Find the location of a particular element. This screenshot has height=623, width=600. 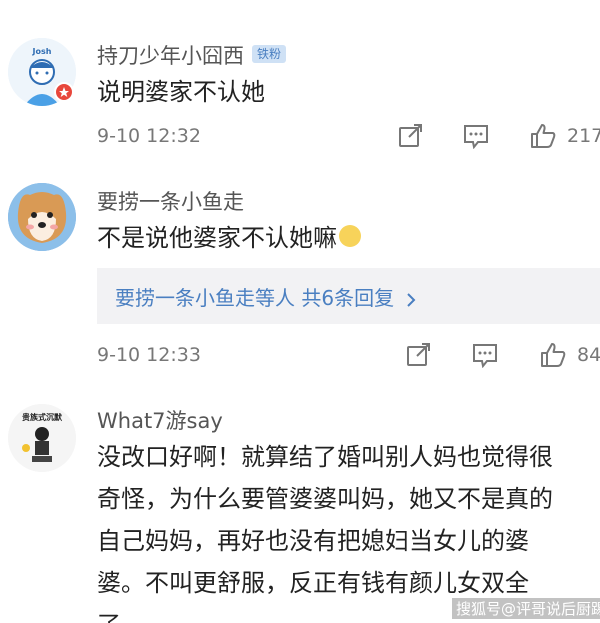

avatar: 贵族式沉默 is located at coordinates (42, 438).